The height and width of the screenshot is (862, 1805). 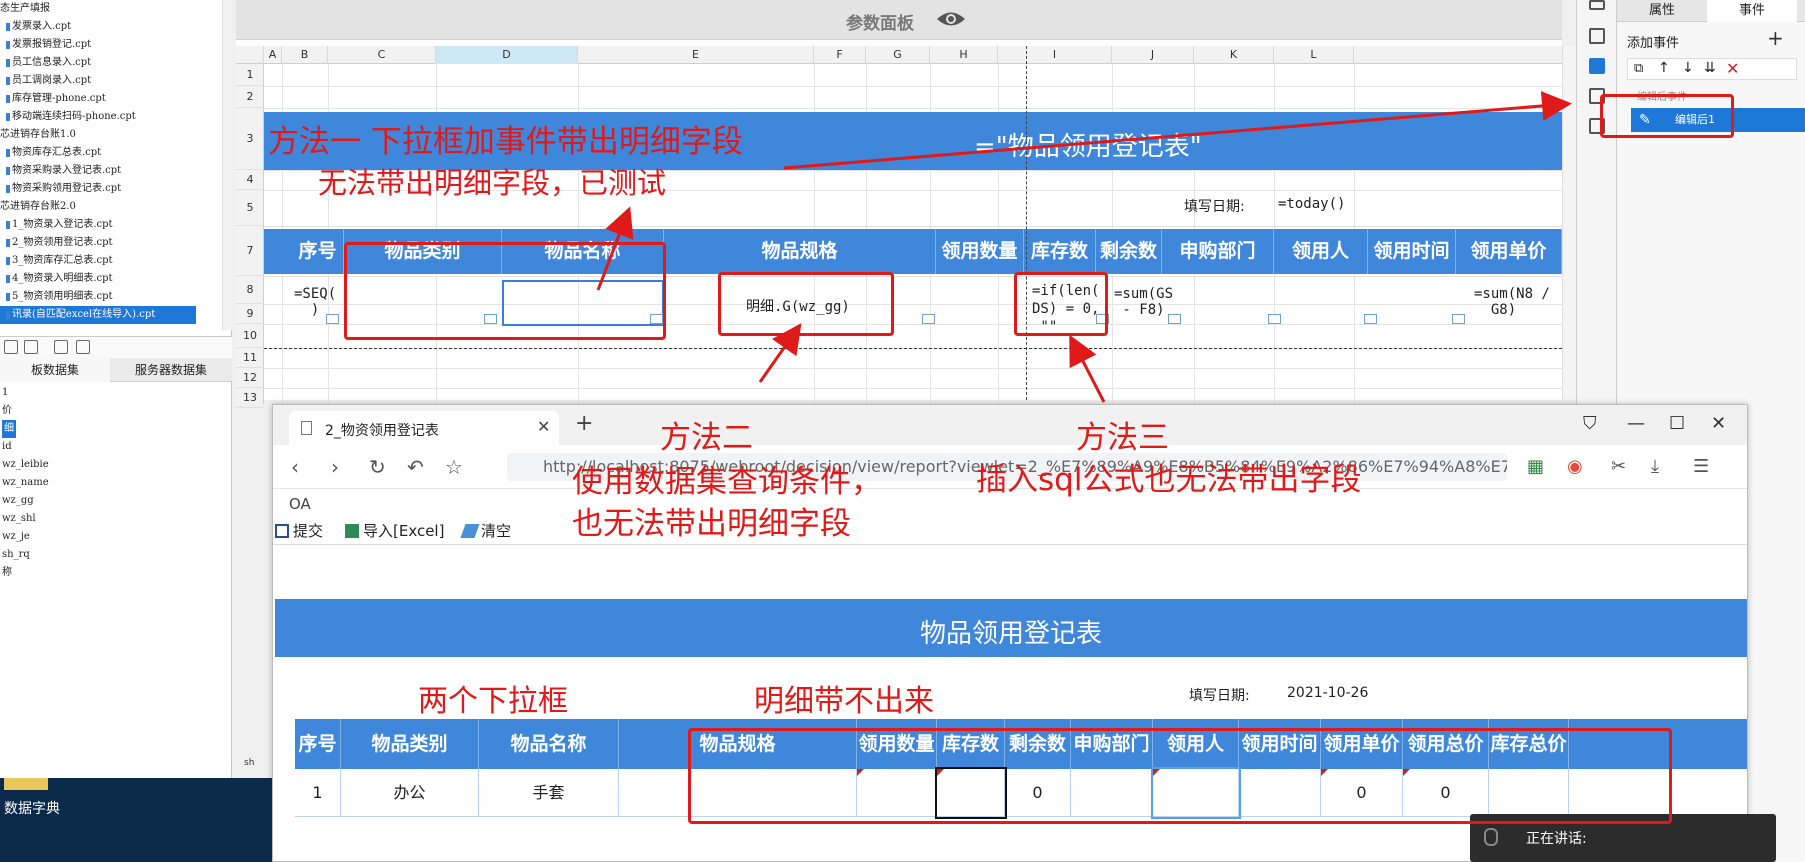 What do you see at coordinates (1180, 776) in the screenshot?
I see `annotation-box-detail` at bounding box center [1180, 776].